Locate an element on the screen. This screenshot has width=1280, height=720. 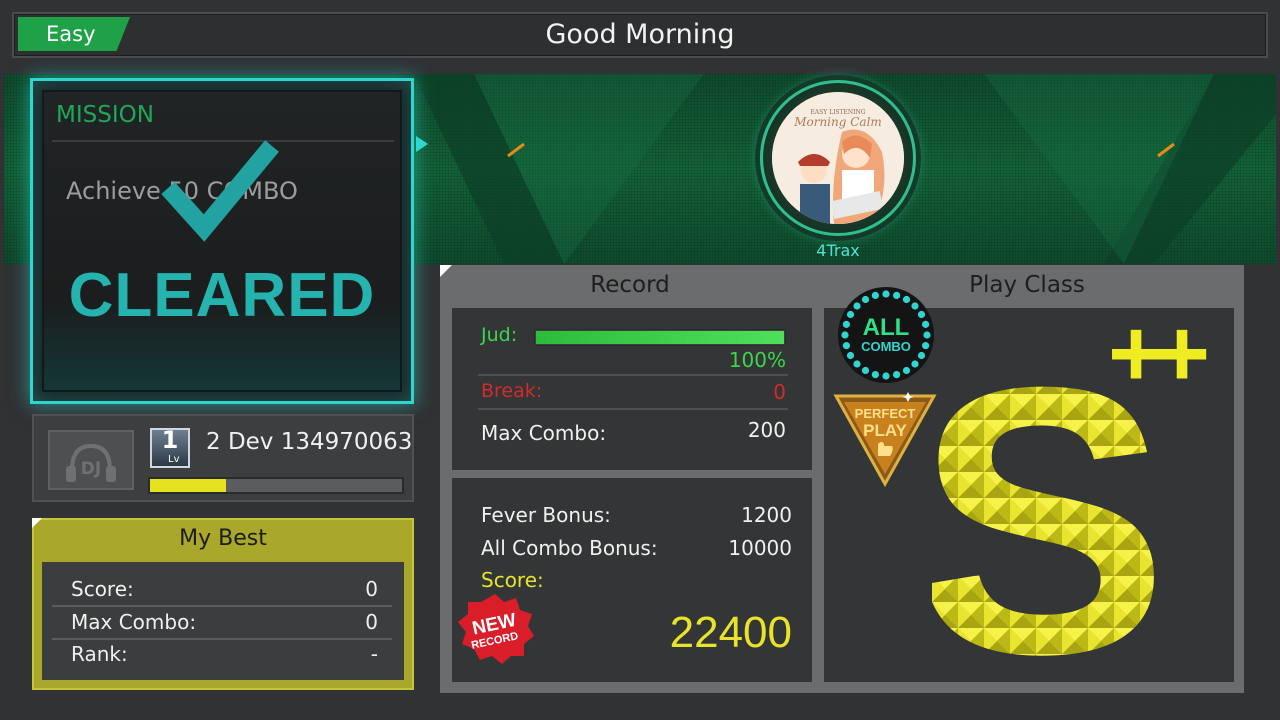
svg-text: Morning Calm is located at coordinates (837, 122).